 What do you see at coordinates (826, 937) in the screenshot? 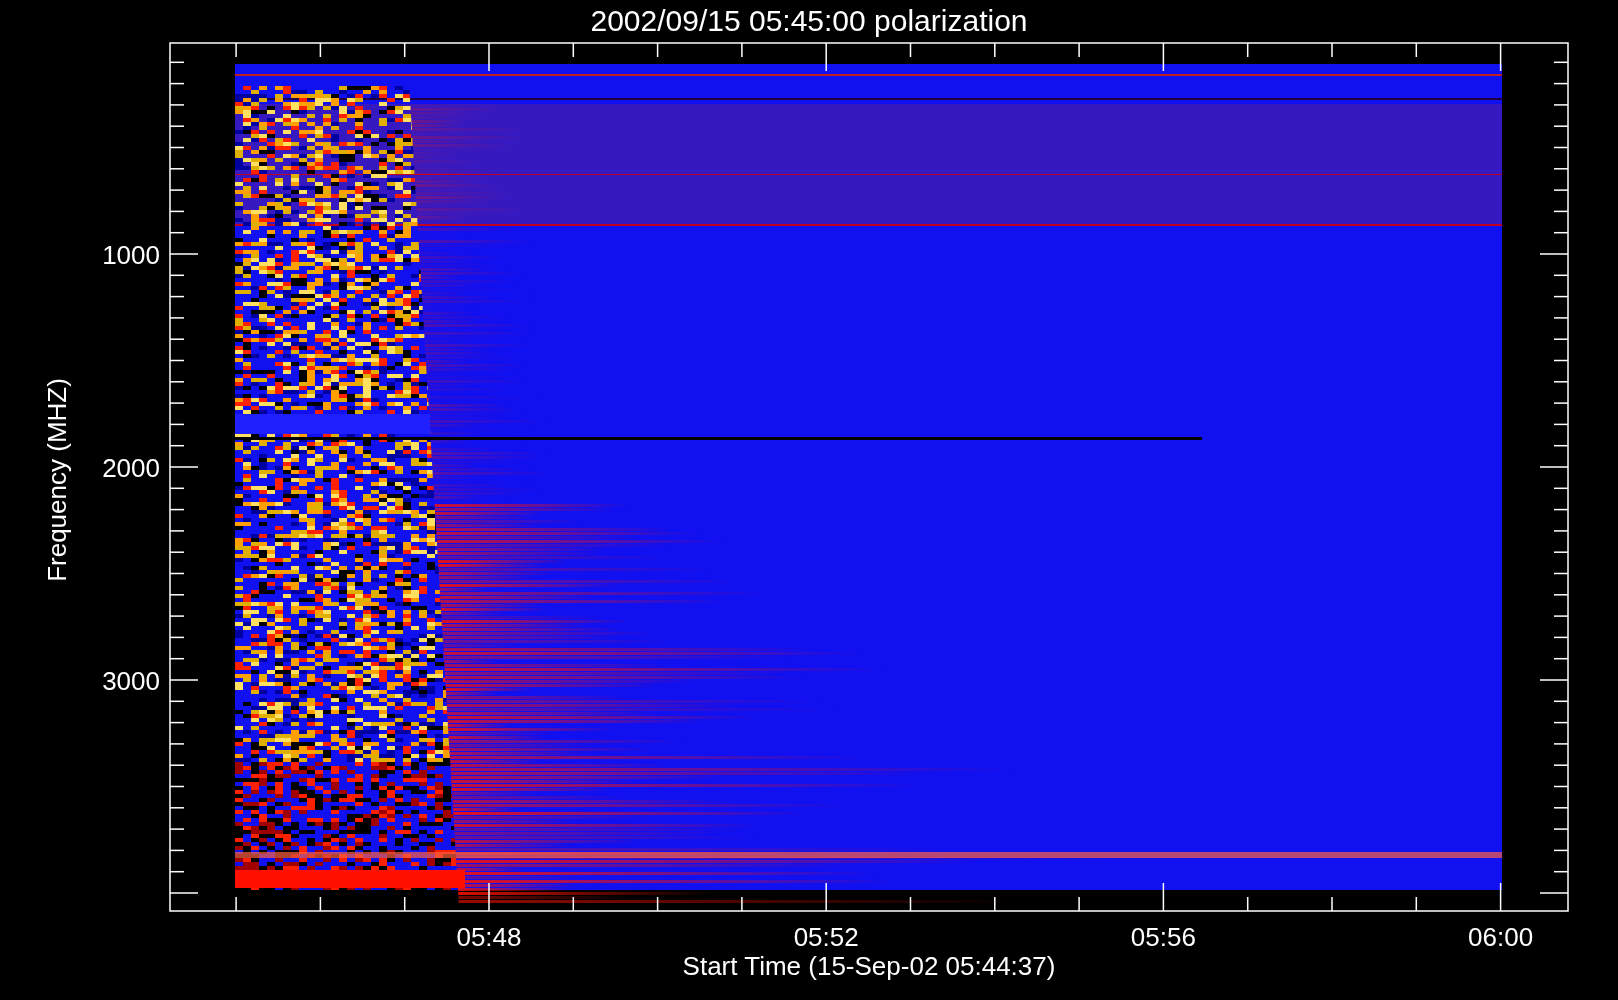
I see `x-tick-label: 05:52` at bounding box center [826, 937].